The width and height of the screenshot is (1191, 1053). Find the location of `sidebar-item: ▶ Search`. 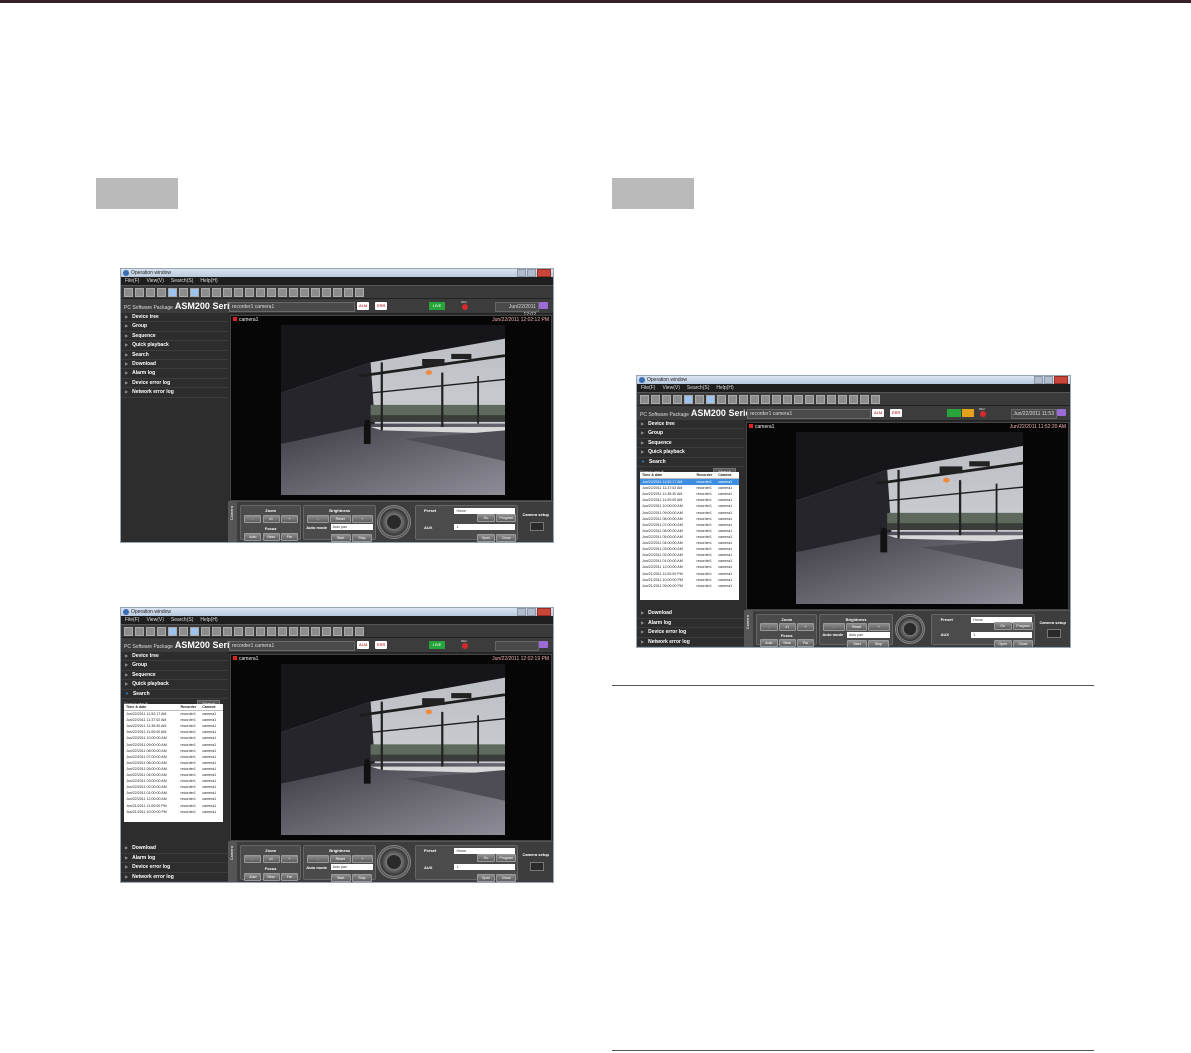

sidebar-item: ▶ Search is located at coordinates (174, 355).